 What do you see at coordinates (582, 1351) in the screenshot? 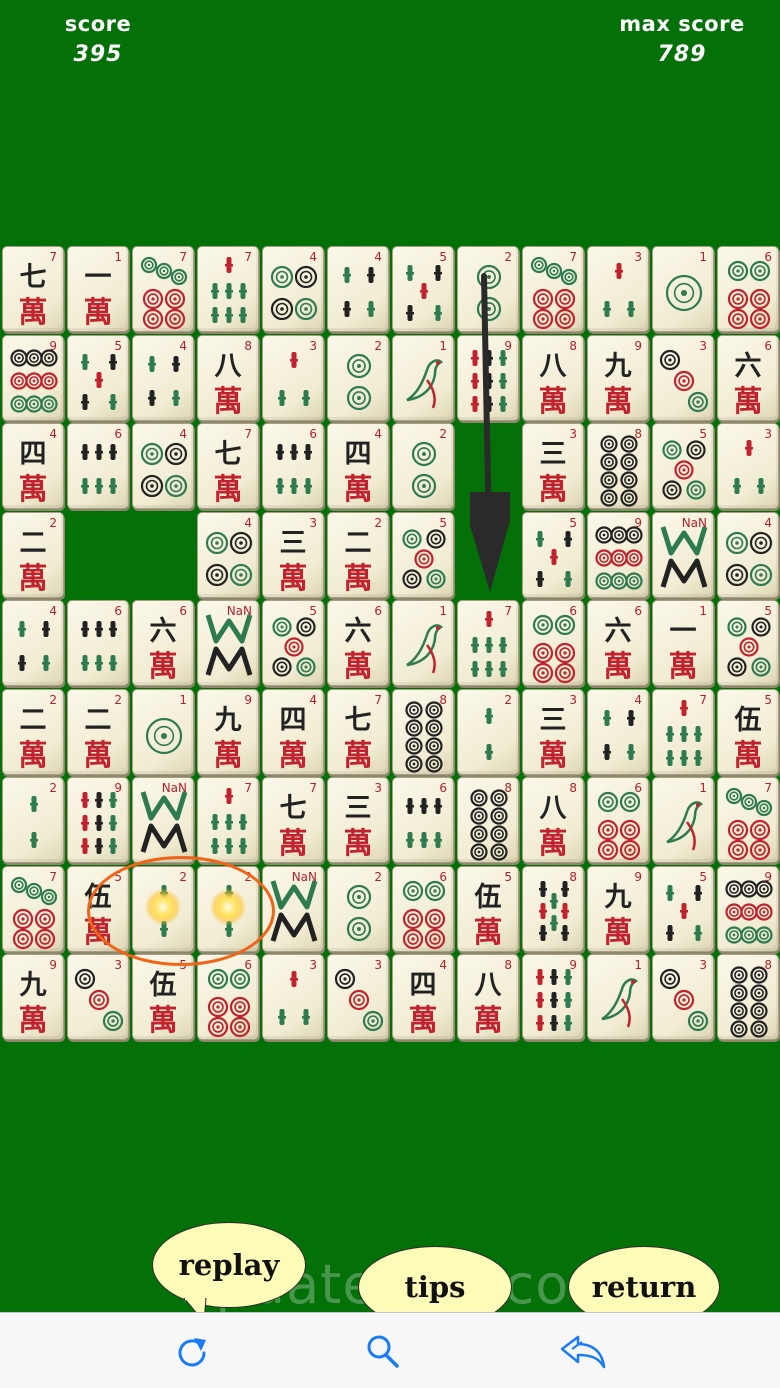
I see `return-button` at bounding box center [582, 1351].